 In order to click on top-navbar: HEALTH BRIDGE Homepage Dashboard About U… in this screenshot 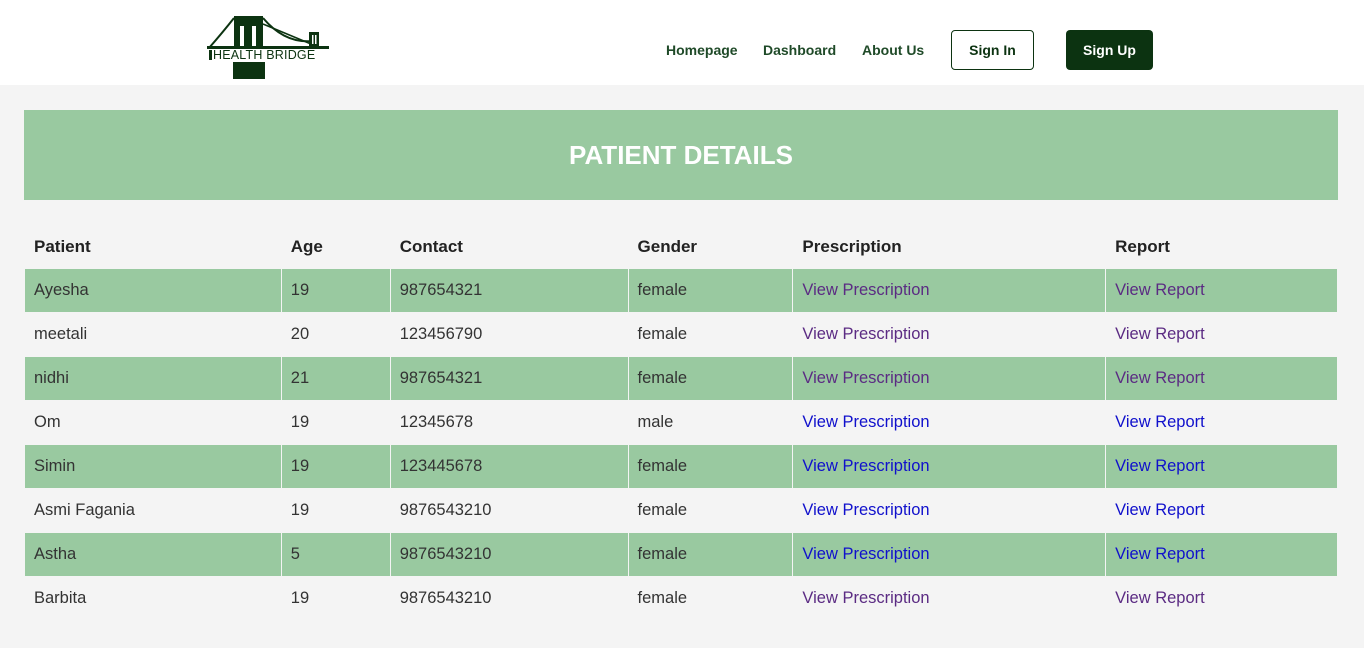, I will do `click(682, 42)`.